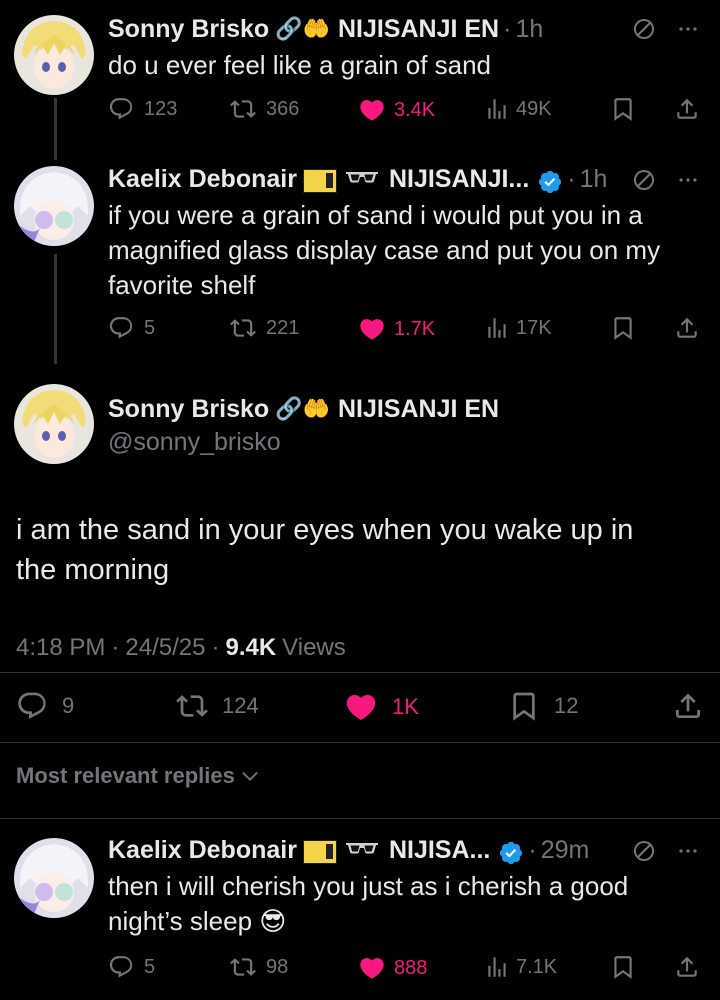 The width and height of the screenshot is (720, 1000). I want to click on affiliation: NIJISANJI EN, so click(418, 28).